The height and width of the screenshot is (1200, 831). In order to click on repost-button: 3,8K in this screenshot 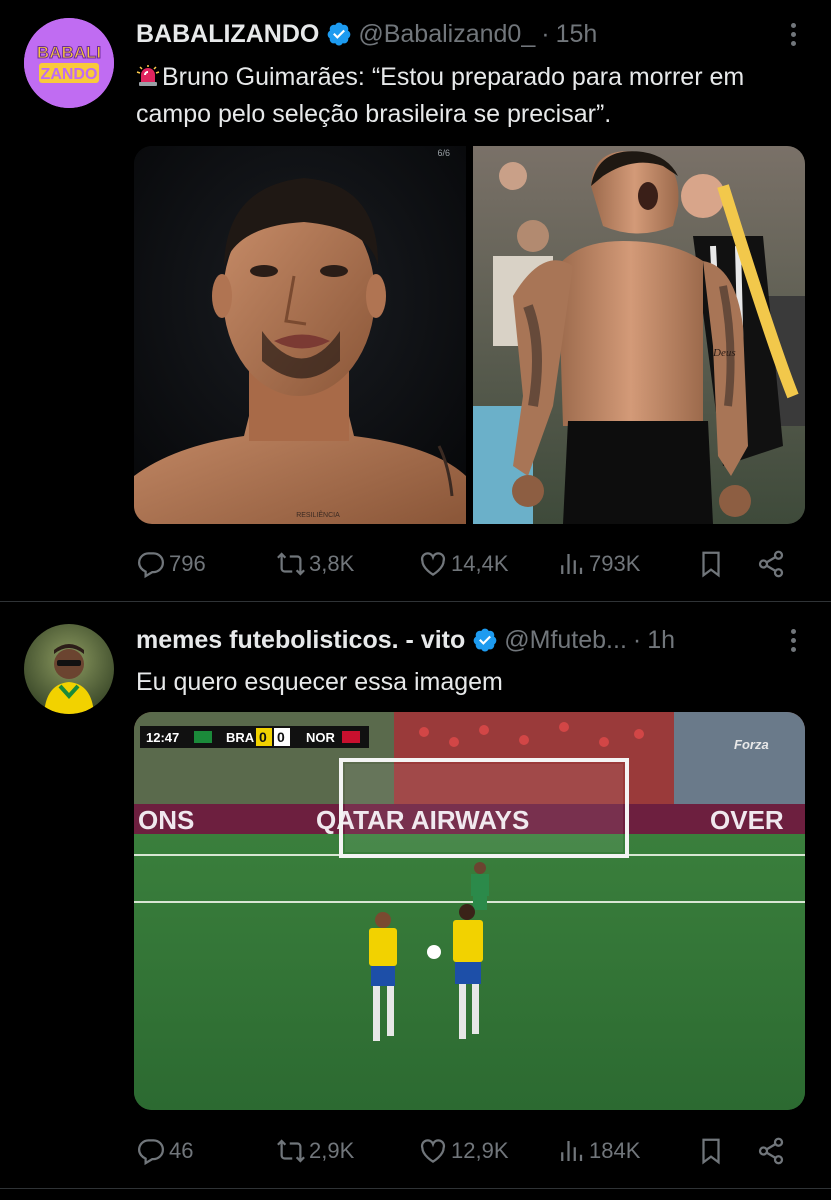, I will do `click(315, 564)`.